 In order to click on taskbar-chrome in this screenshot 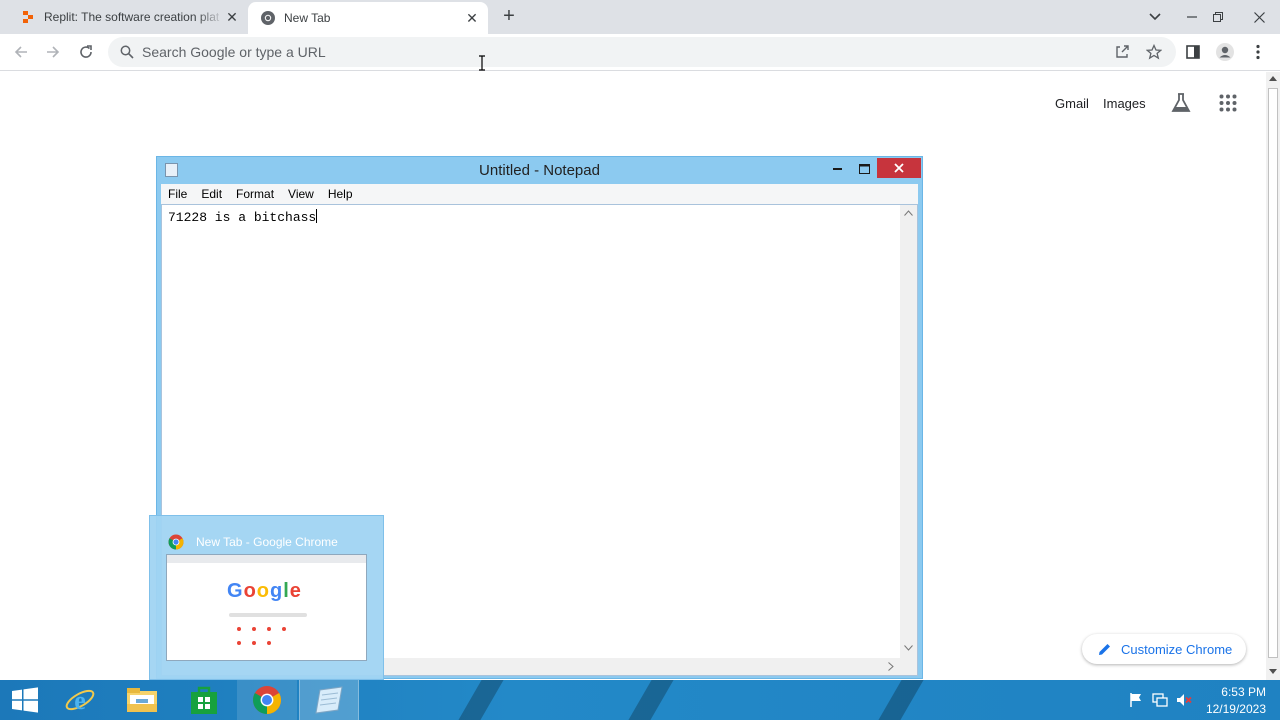, I will do `click(267, 700)`.